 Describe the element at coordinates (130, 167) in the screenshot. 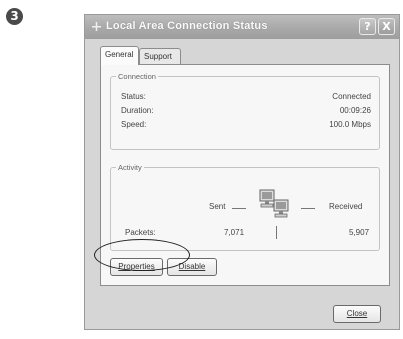

I see `activity-legend: Activity` at that location.